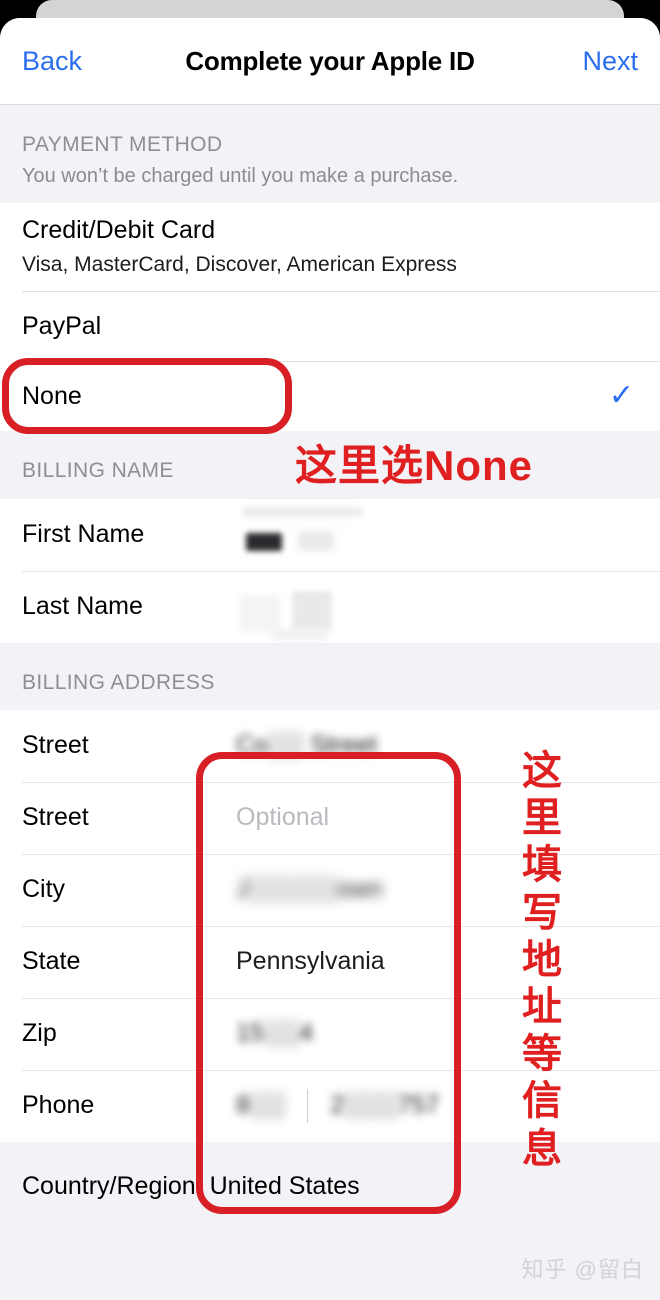 The width and height of the screenshot is (660, 1300). I want to click on state-input: Pennsylvania, so click(310, 961).